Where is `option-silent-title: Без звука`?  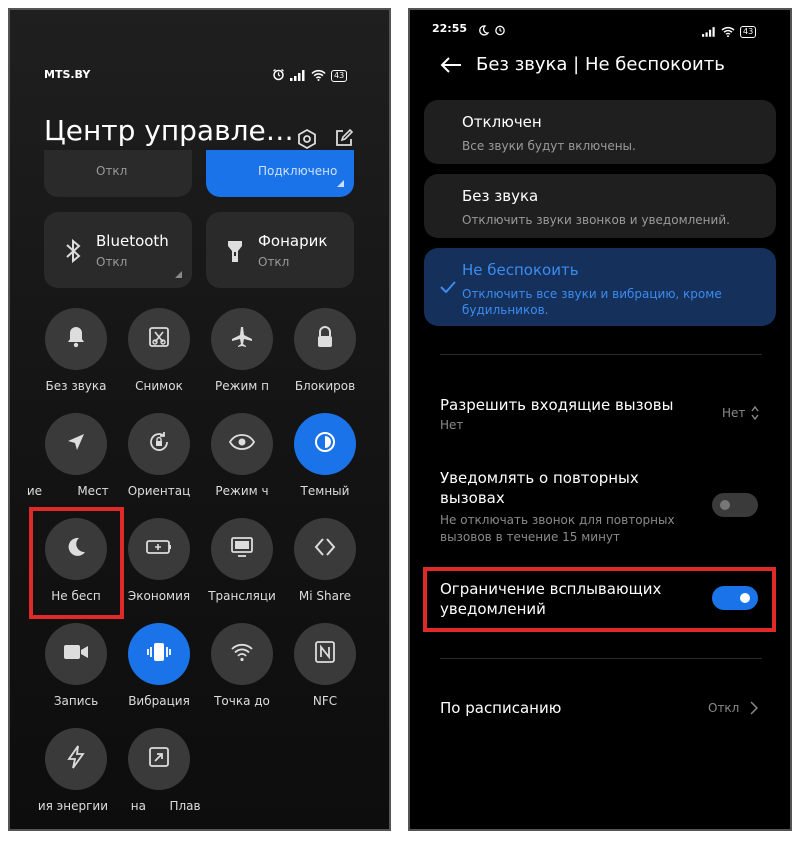
option-silent-title: Без звука is located at coordinates (500, 196).